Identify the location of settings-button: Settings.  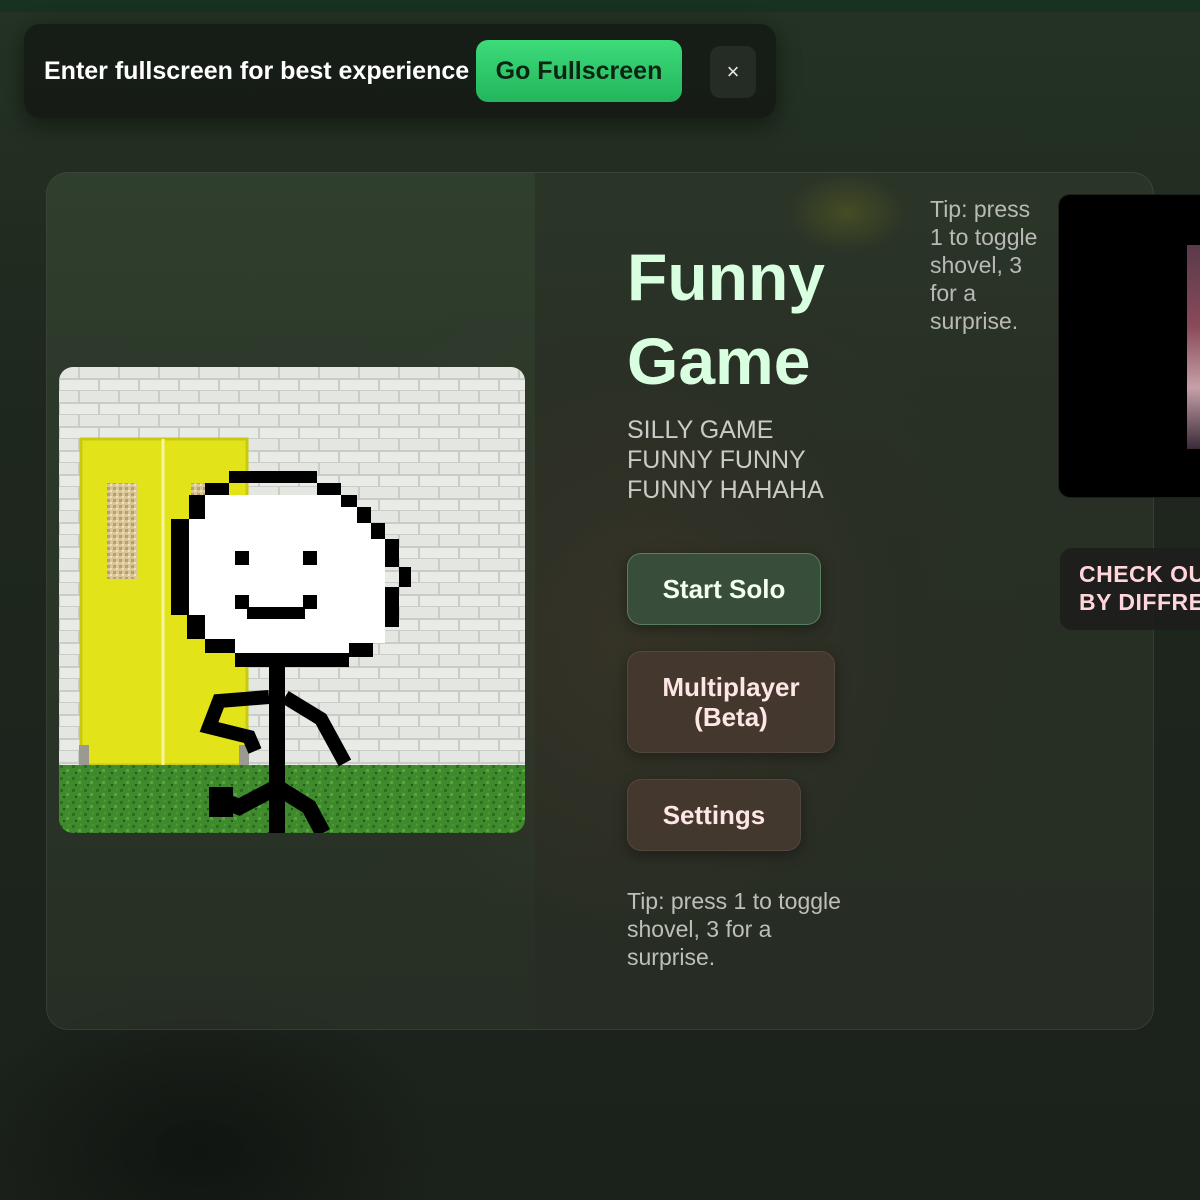
(714, 815).